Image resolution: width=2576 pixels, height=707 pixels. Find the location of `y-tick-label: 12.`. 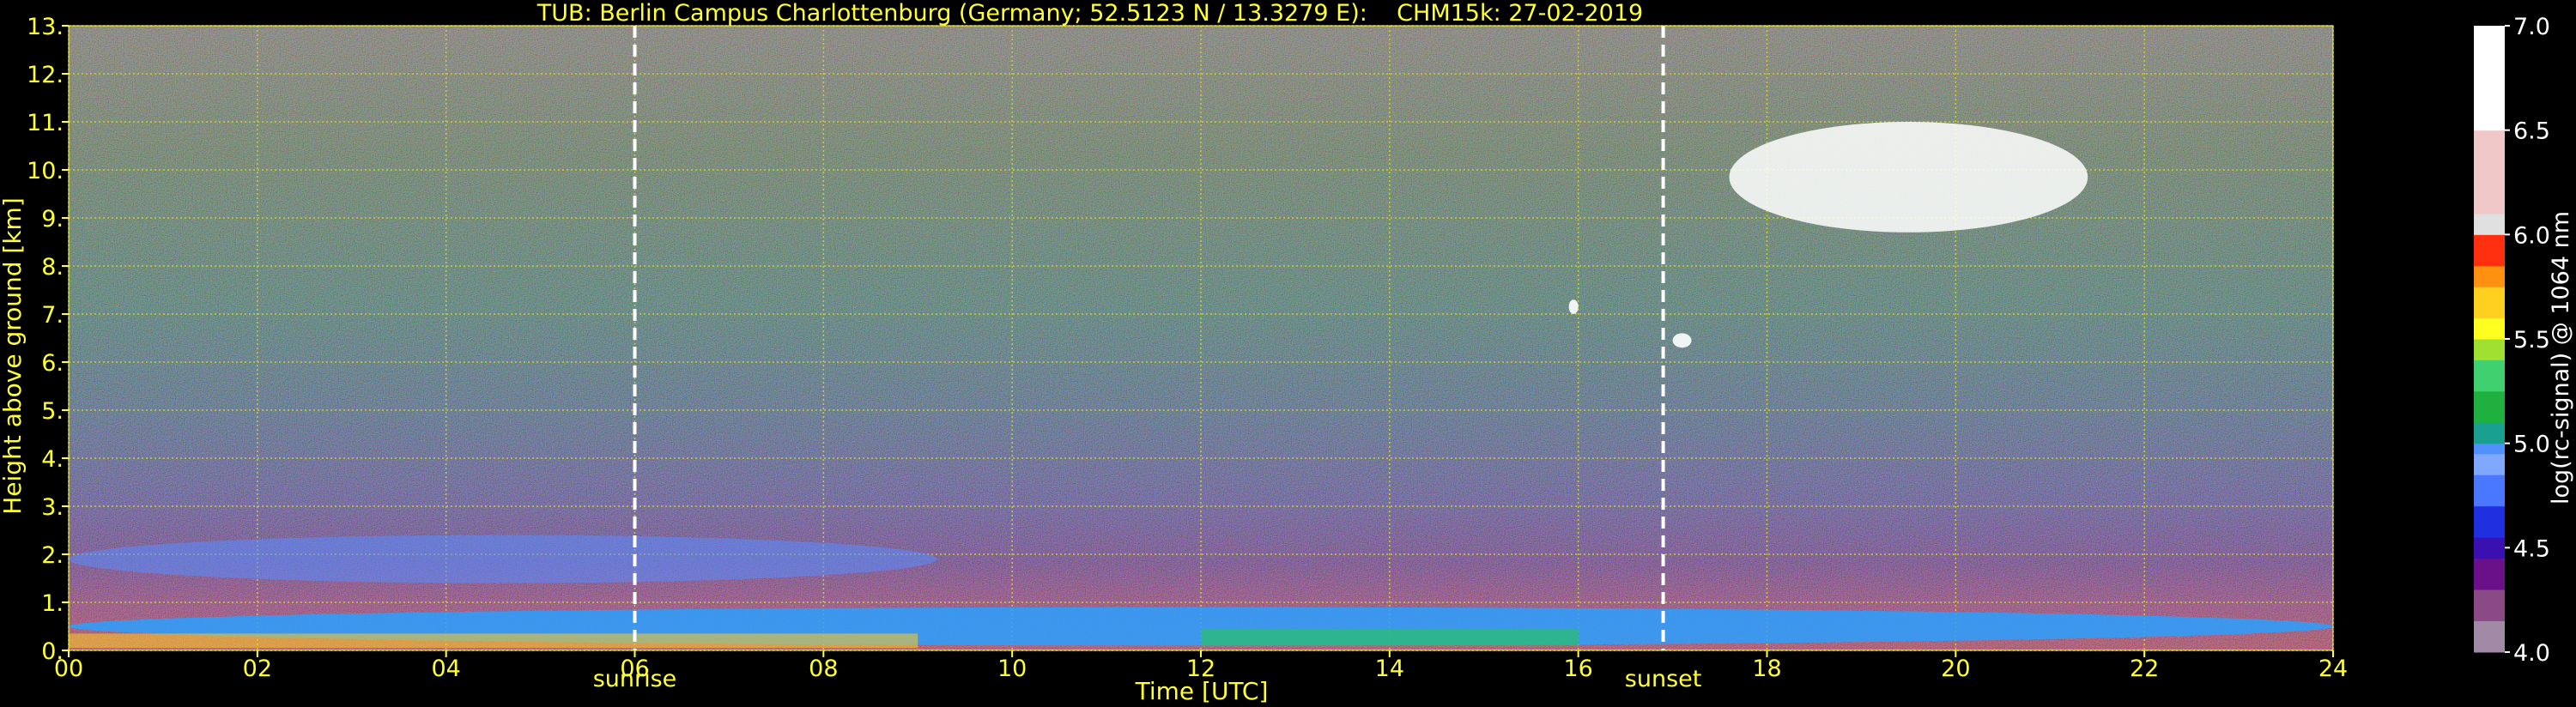

y-tick-label: 12. is located at coordinates (45, 75).